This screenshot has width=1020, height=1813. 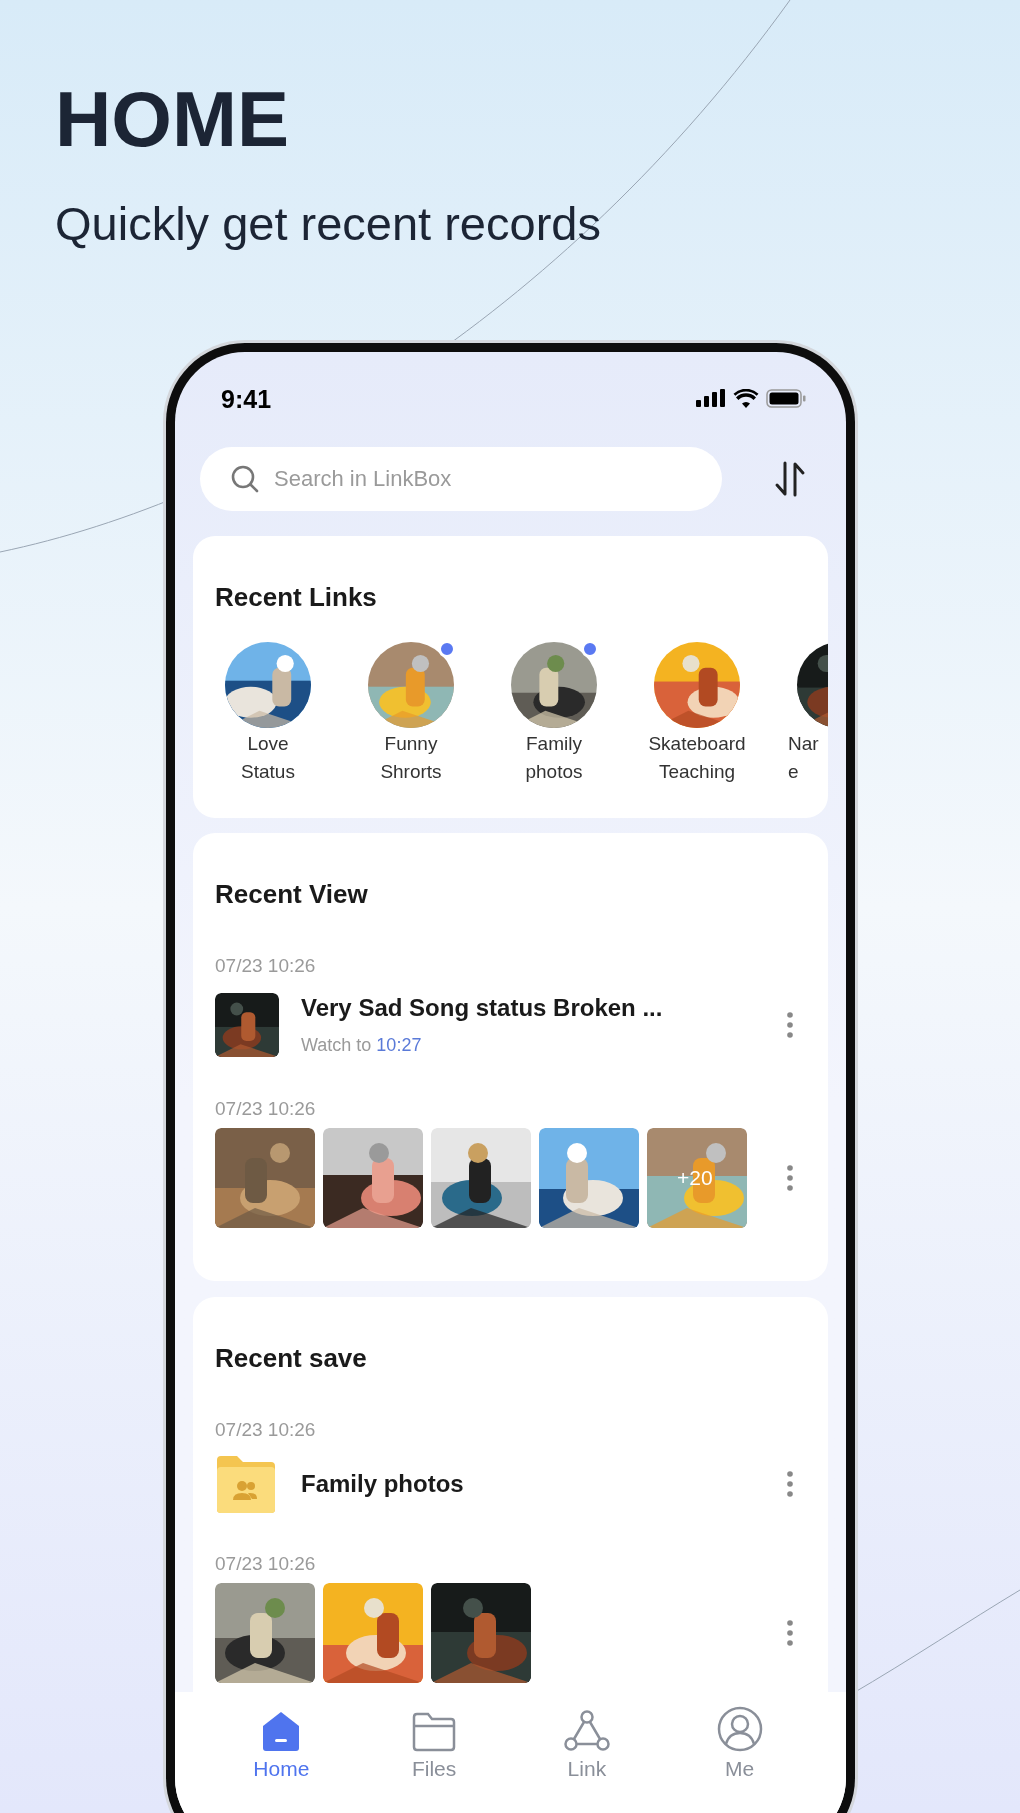 I want to click on signal-icon, so click(x=711, y=398).